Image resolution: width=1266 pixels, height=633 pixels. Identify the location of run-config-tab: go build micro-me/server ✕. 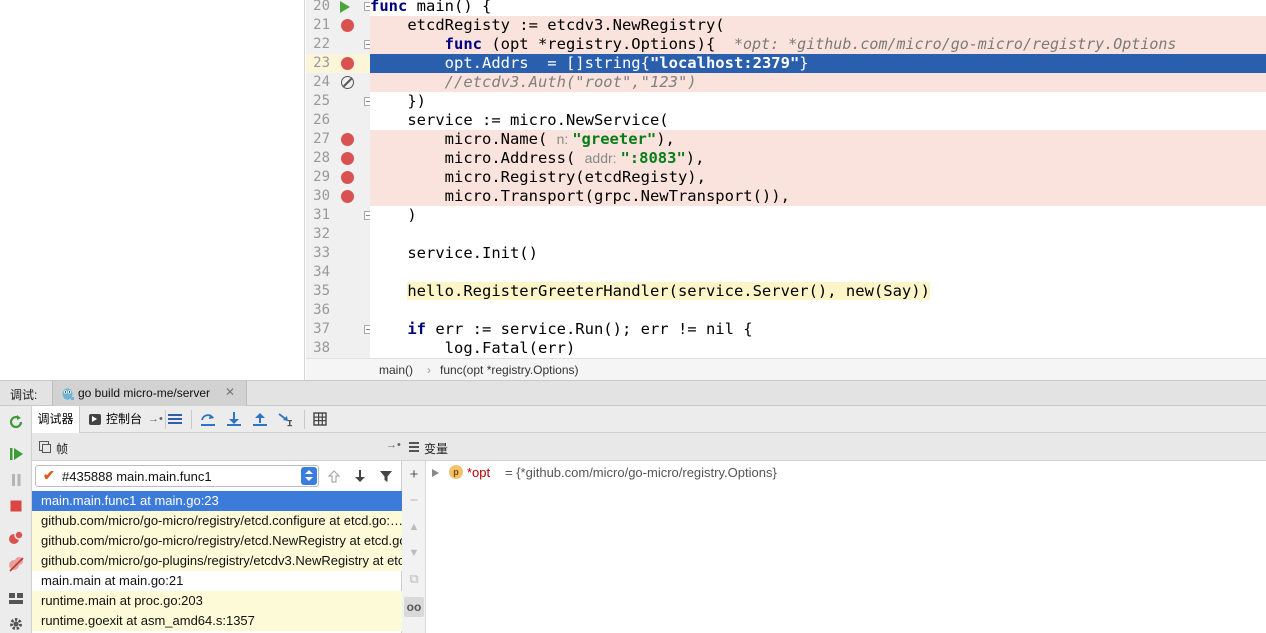
(149, 393).